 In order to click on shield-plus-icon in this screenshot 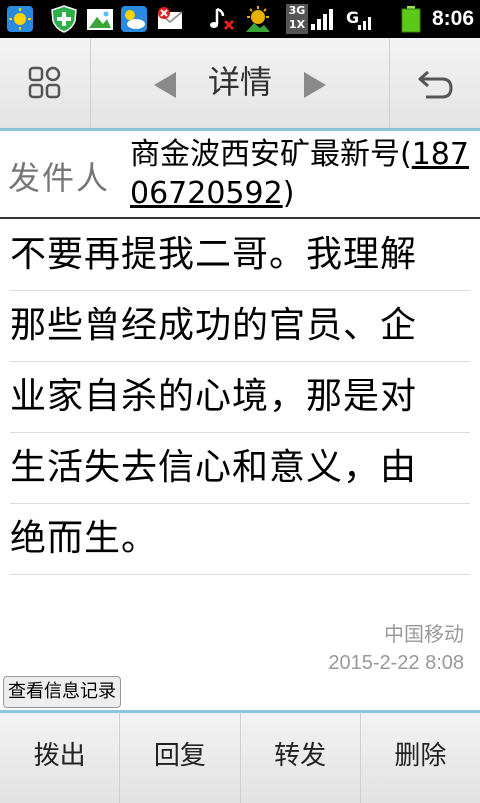, I will do `click(64, 19)`.